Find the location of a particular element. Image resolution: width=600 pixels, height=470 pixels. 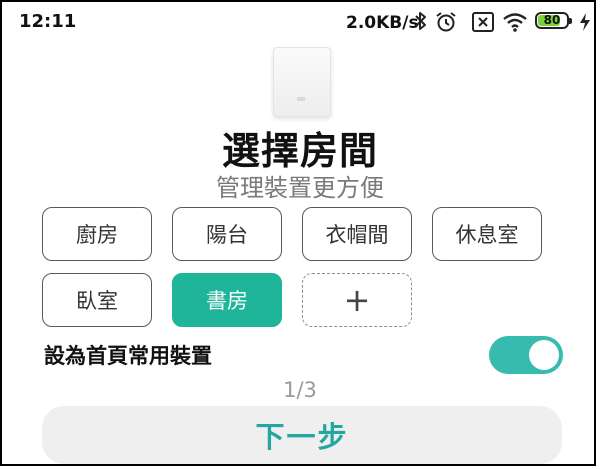

network-speed: 2.0KB/s is located at coordinates (382, 23).